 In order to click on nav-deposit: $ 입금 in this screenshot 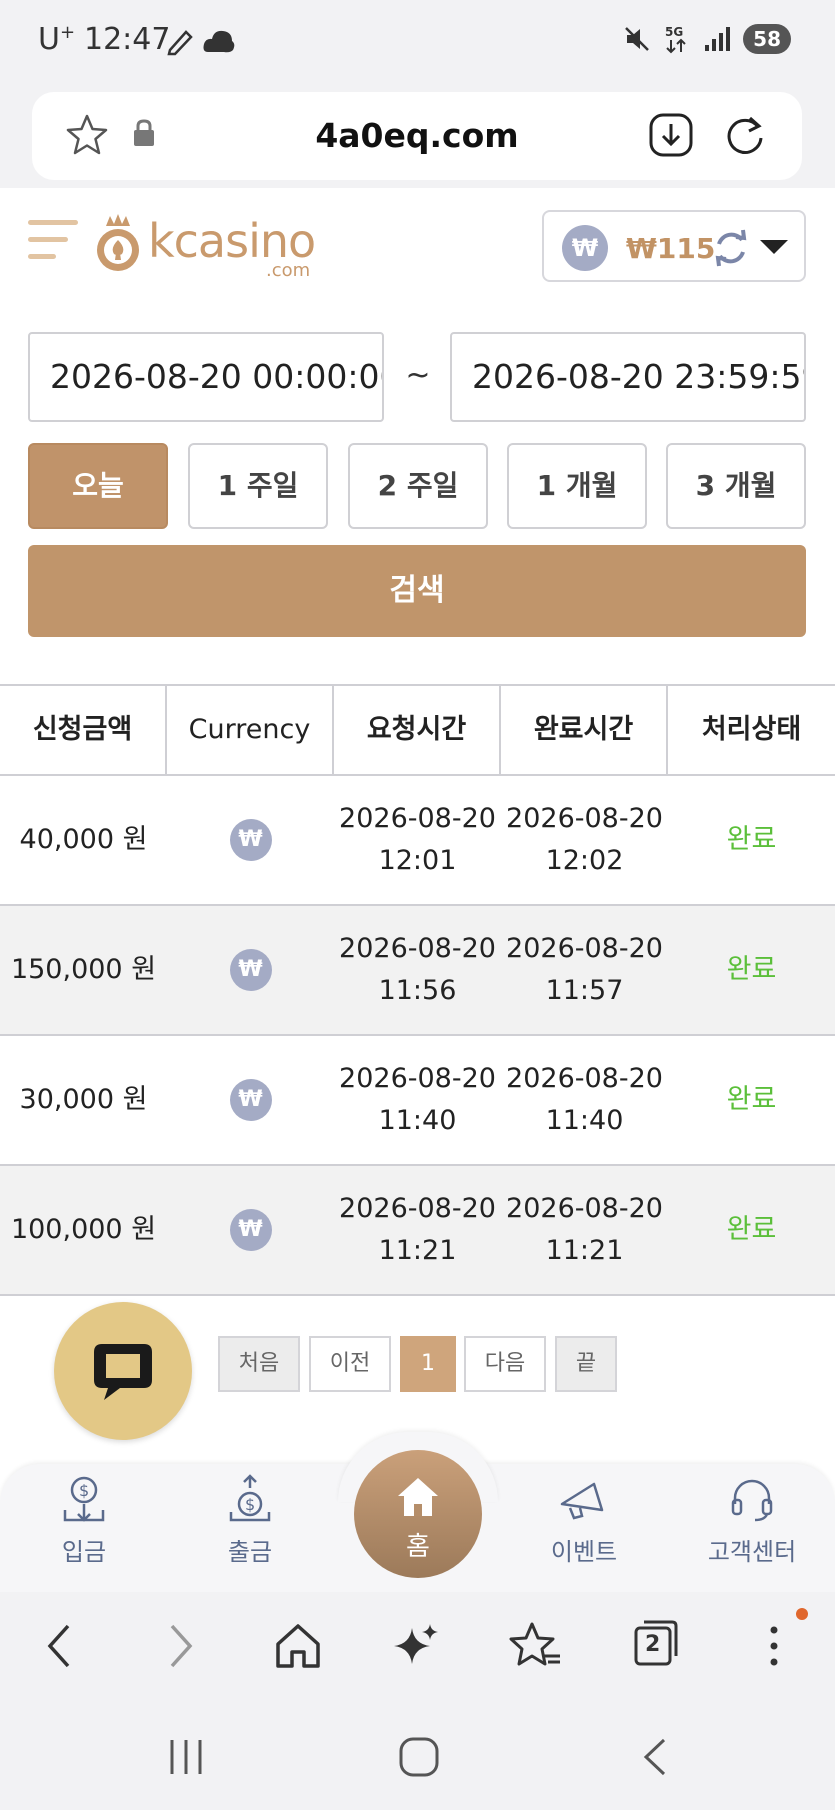, I will do `click(84, 1520)`.